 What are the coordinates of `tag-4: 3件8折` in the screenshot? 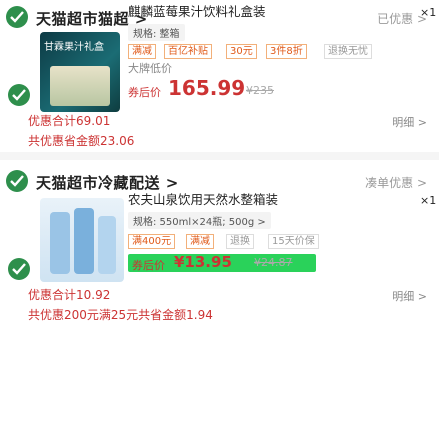 It's located at (286, 51).